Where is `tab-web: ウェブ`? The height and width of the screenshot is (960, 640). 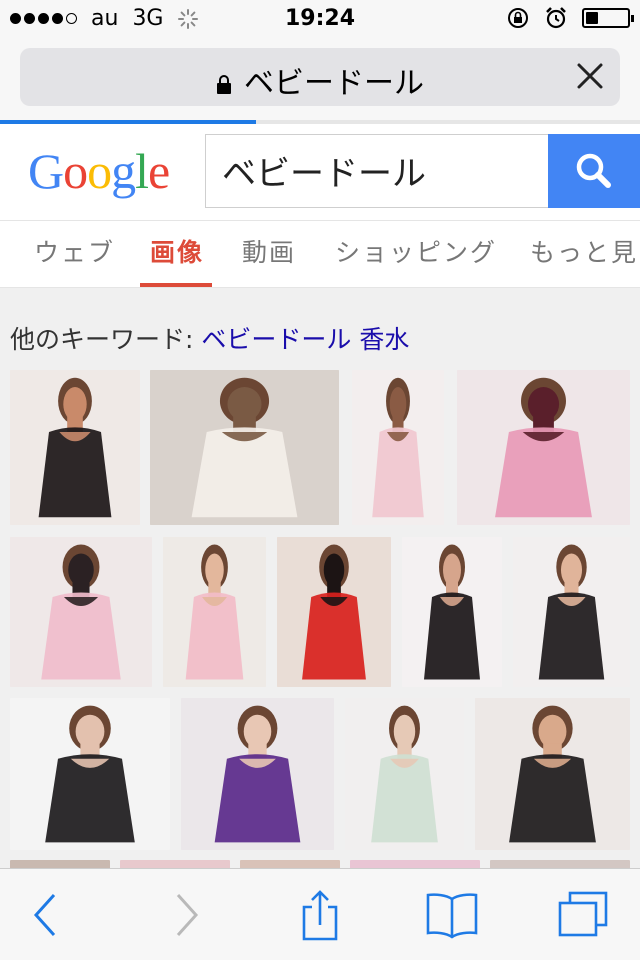 tab-web: ウェブ is located at coordinates (74, 251).